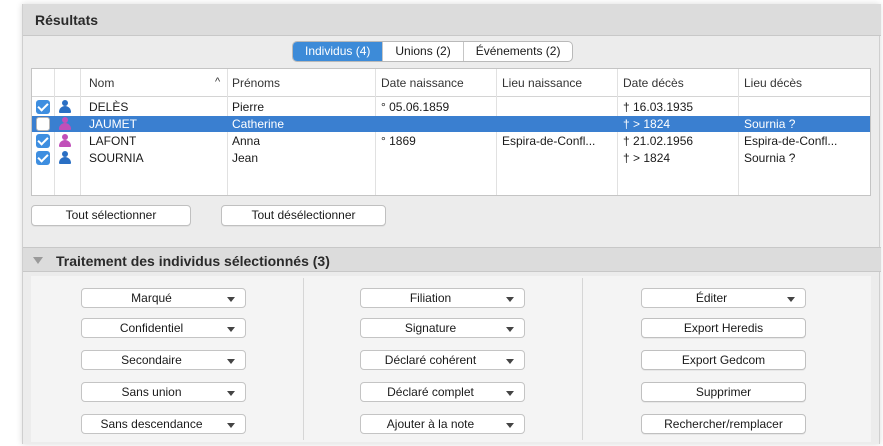  I want to click on sans-union-dropdown: Sans union, so click(163, 392).